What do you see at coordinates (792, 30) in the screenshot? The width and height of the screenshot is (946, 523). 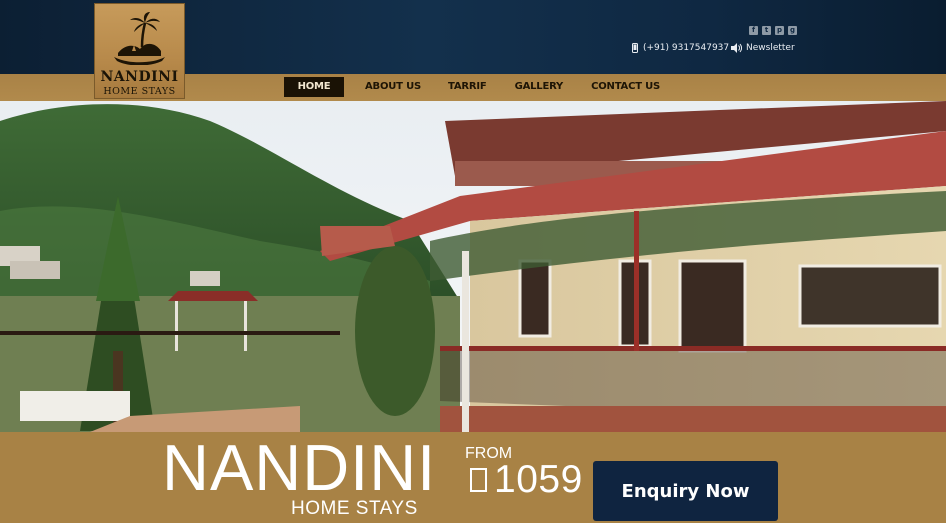 I see `googleplus-icon: g` at bounding box center [792, 30].